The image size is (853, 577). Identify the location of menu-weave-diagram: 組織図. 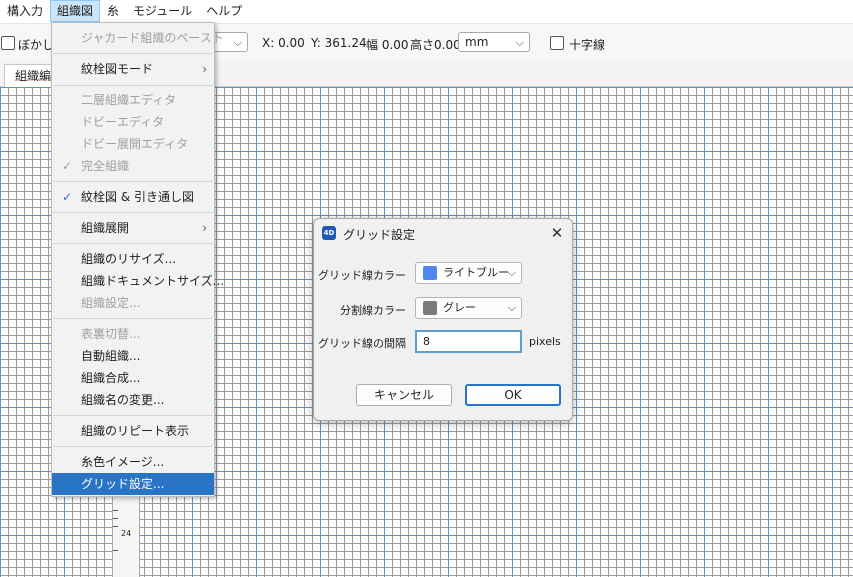
(75, 11).